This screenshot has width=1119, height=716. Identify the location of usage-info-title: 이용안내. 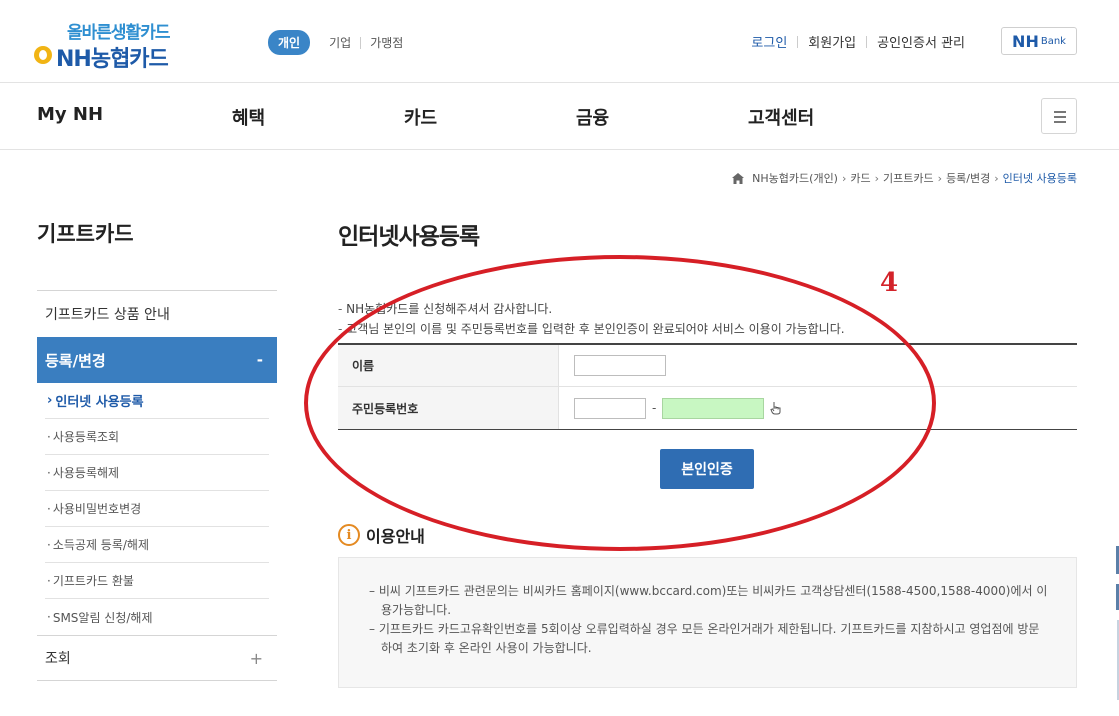
(395, 536).